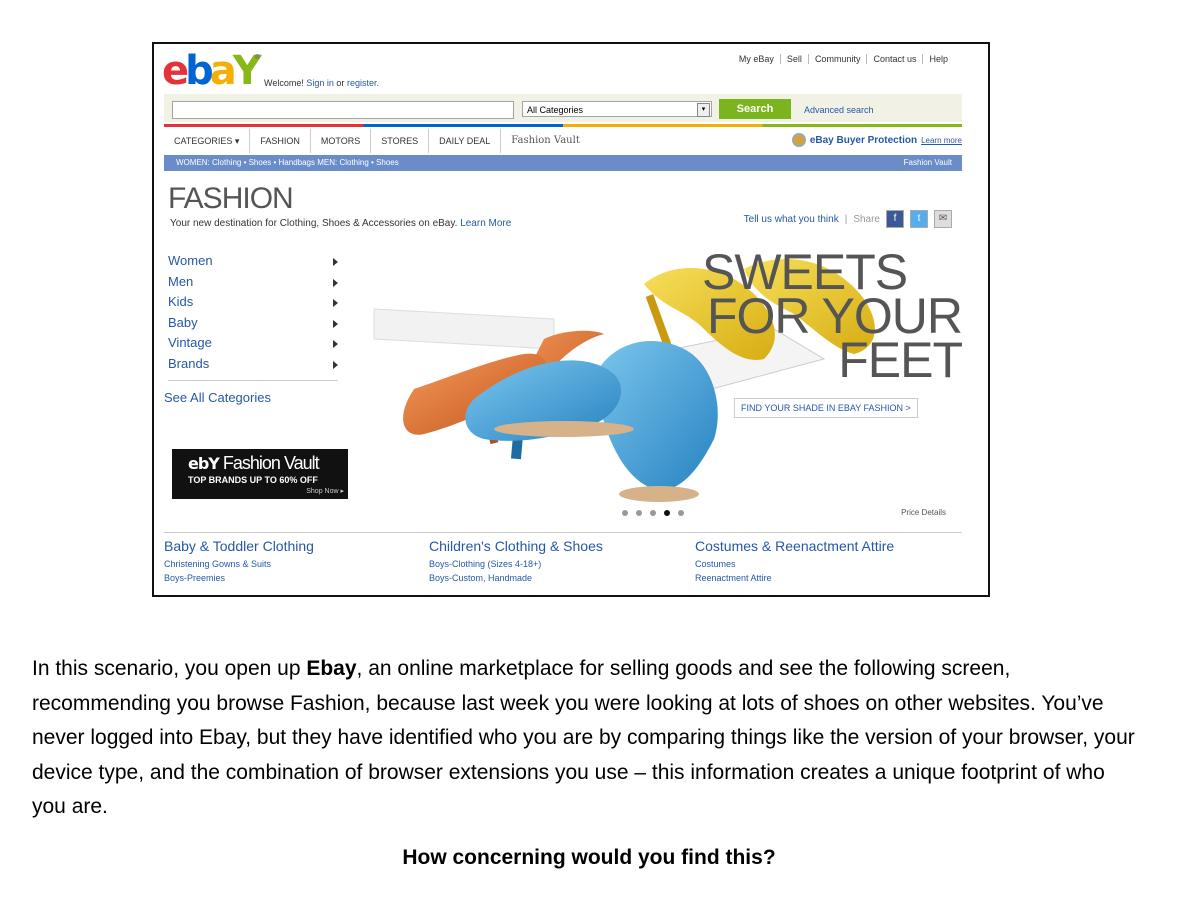 This screenshot has height=898, width=1178. I want to click on category-brands-label: Brands, so click(189, 363).